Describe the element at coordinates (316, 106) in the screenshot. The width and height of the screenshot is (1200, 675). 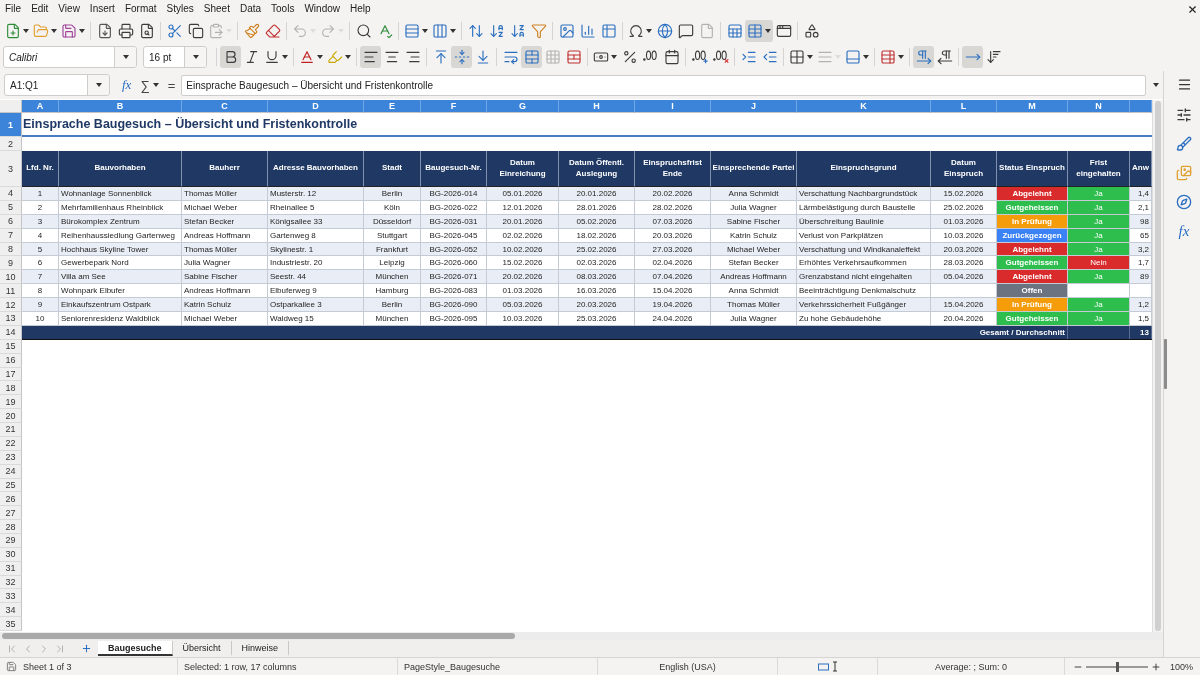
I see `column-header: D` at that location.